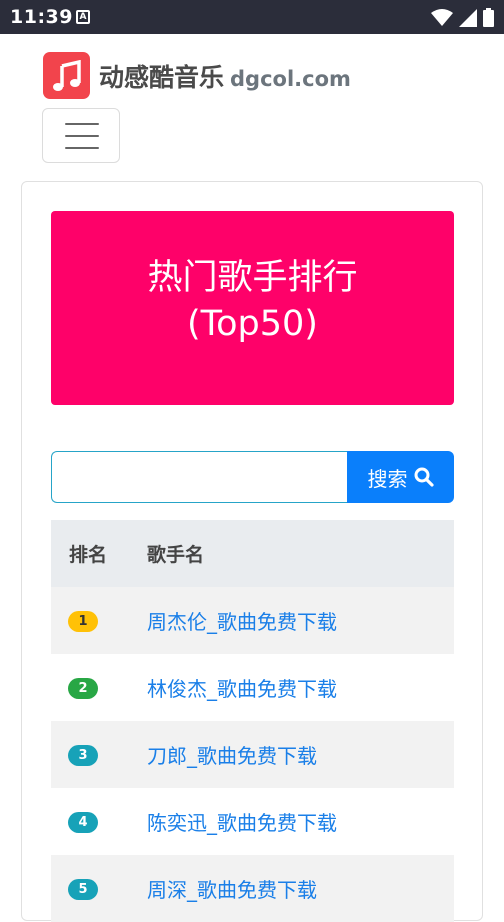 The image size is (504, 922). I want to click on table-row: 2 林俊杰_歌曲免费下载, so click(252, 687).